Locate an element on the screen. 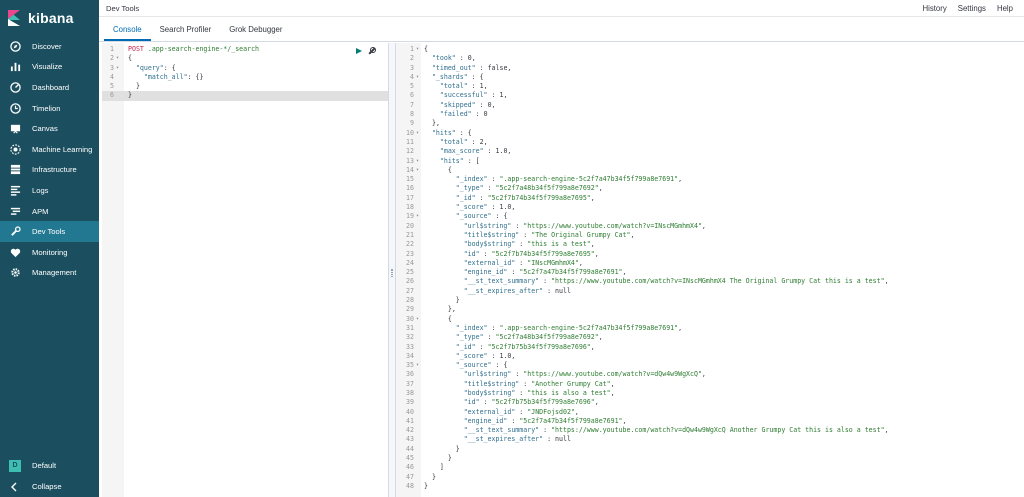 The image size is (1024, 497). code-line: 28 } is located at coordinates (710, 300).